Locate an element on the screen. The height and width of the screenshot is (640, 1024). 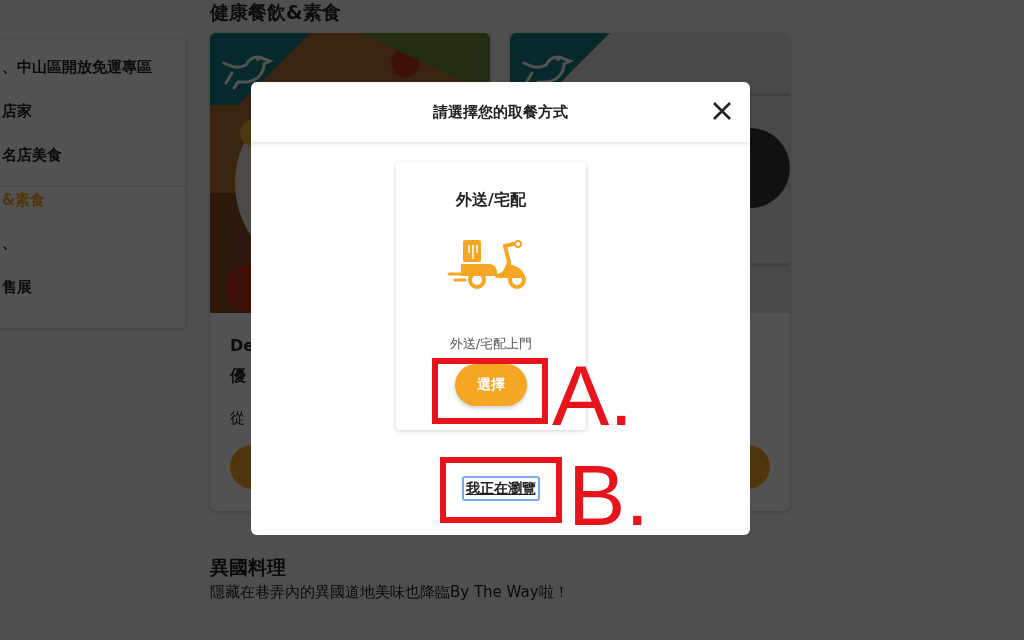
sidebar-item: 售展 is located at coordinates (92, 296).